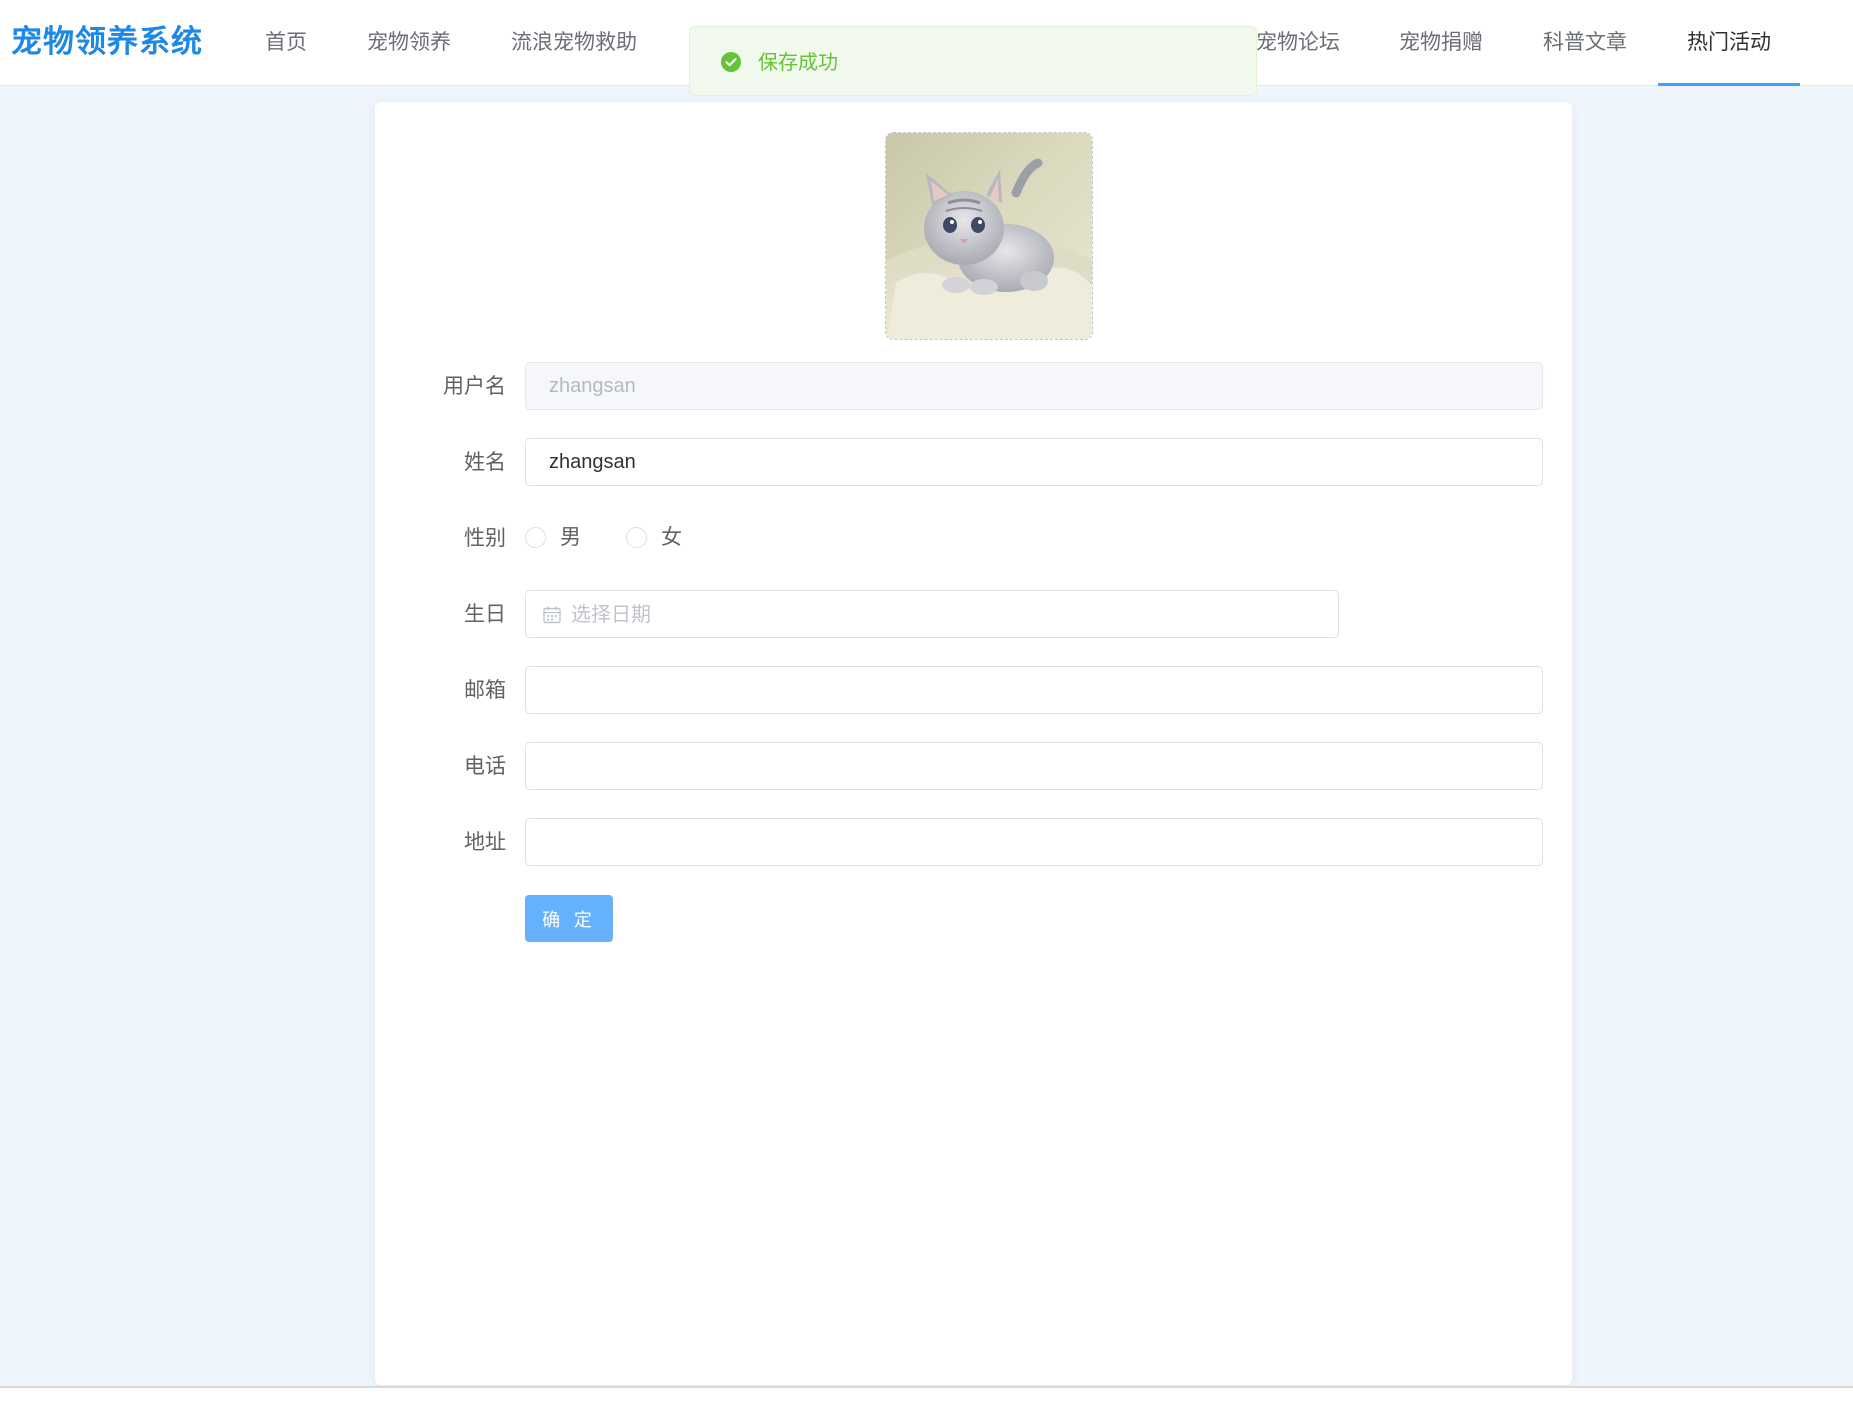 The height and width of the screenshot is (1404, 1853). What do you see at coordinates (485, 842) in the screenshot?
I see `address-label: 地址` at bounding box center [485, 842].